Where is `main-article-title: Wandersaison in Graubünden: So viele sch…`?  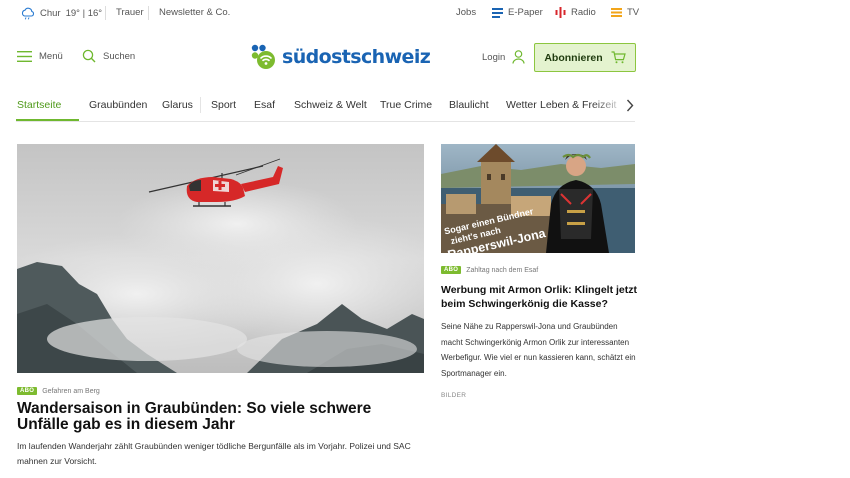 main-article-title: Wandersaison in Graubünden: So viele sch… is located at coordinates (222, 417).